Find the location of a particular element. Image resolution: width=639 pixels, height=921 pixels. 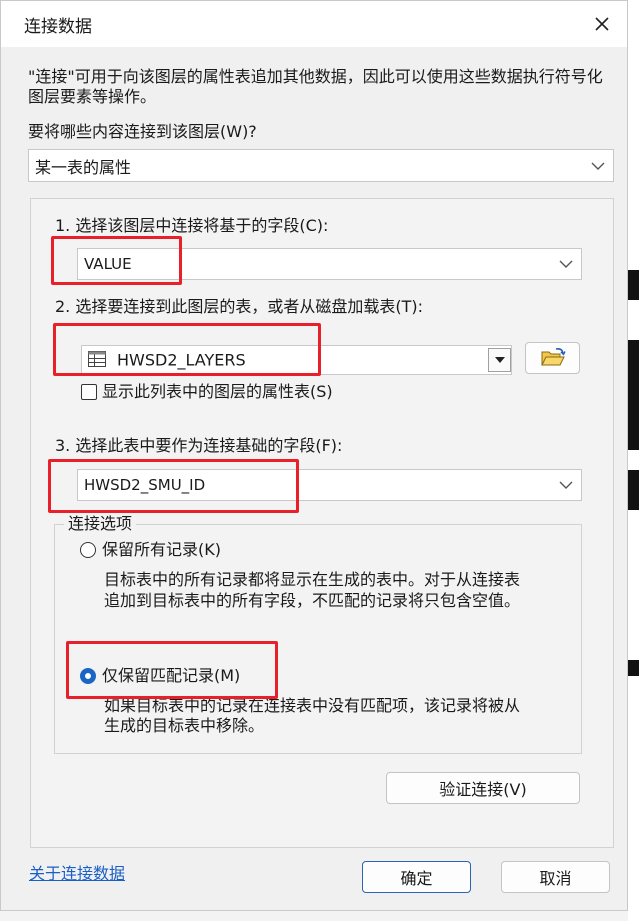

keep-all-records-radio is located at coordinates (88, 550).